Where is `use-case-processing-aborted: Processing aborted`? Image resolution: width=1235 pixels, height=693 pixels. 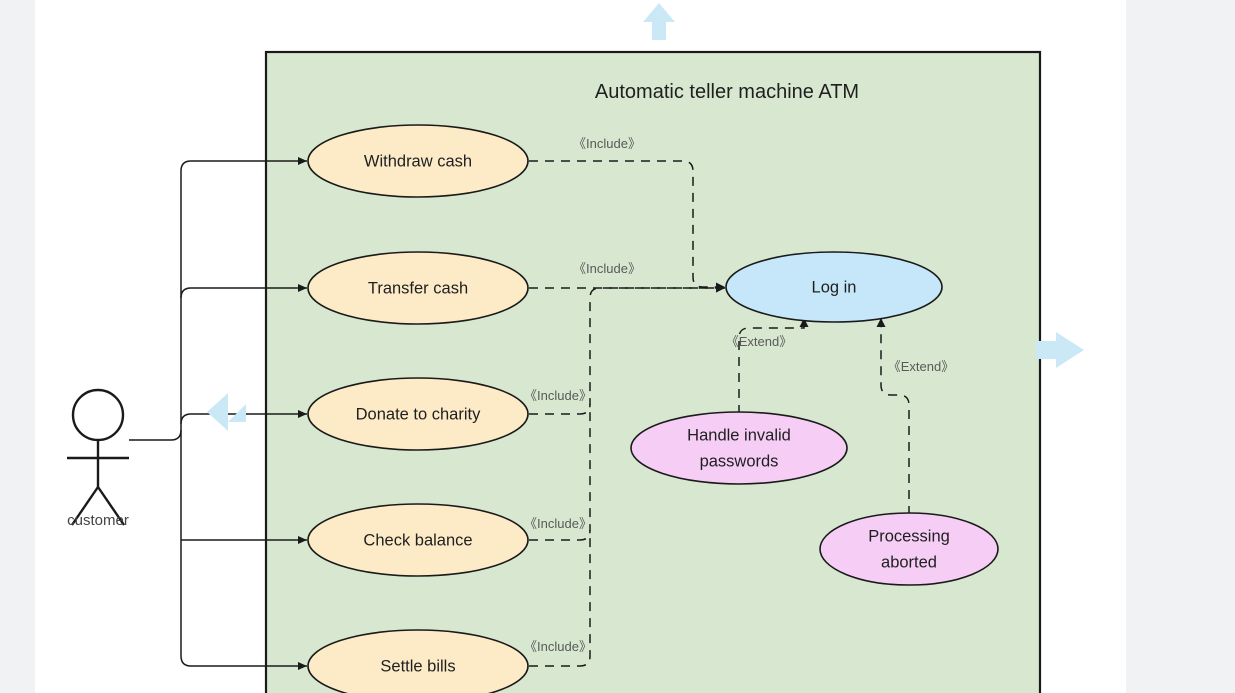
use-case-processing-aborted: Processing aborted is located at coordinates (909, 549).